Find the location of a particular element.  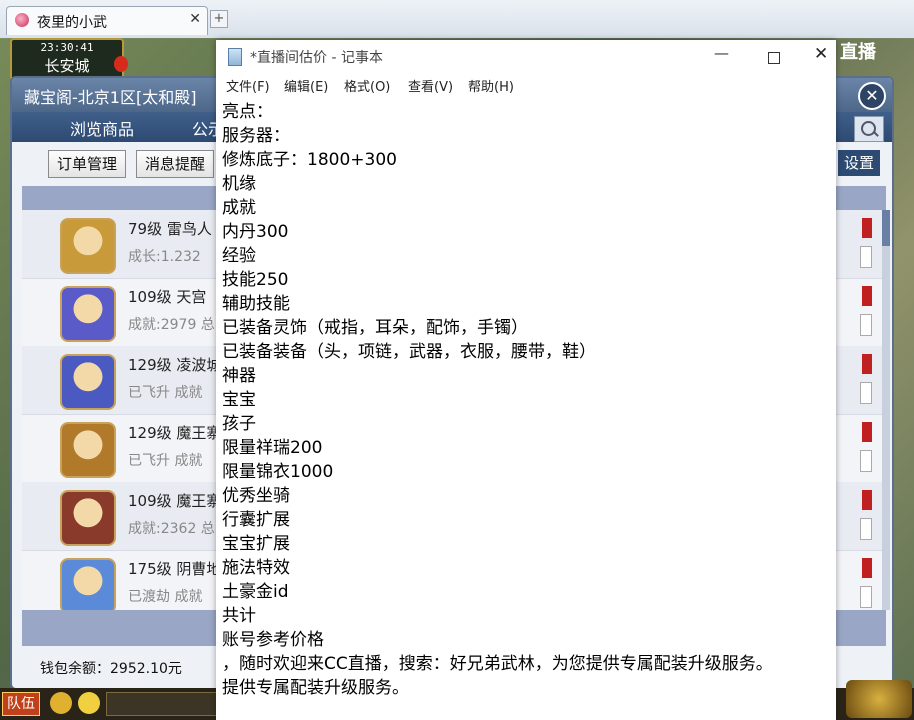

game-clock: 23:30:41 长安城 is located at coordinates (67, 59).